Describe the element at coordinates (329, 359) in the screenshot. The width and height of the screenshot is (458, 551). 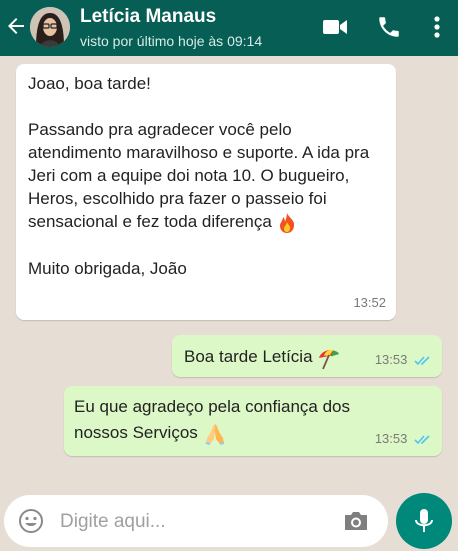
I see `beach-umbrella-emoji` at that location.